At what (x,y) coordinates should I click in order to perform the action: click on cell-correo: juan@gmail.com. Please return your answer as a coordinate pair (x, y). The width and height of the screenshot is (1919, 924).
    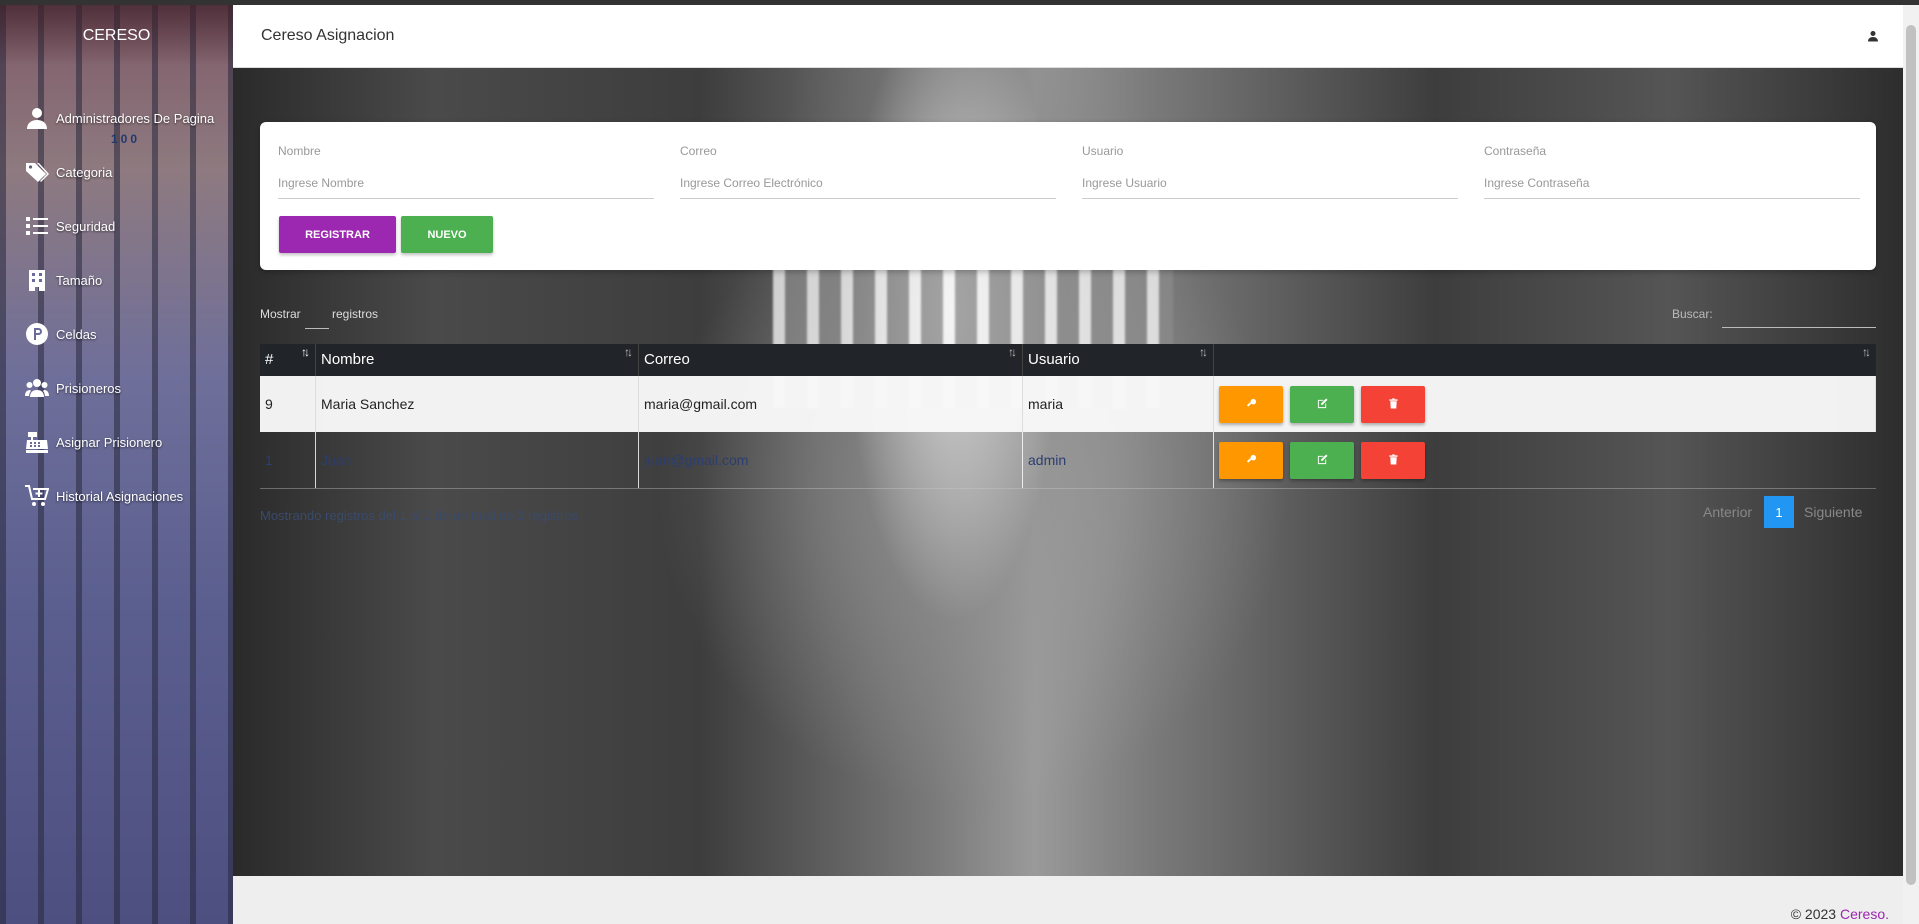
    Looking at the image, I should click on (831, 460).